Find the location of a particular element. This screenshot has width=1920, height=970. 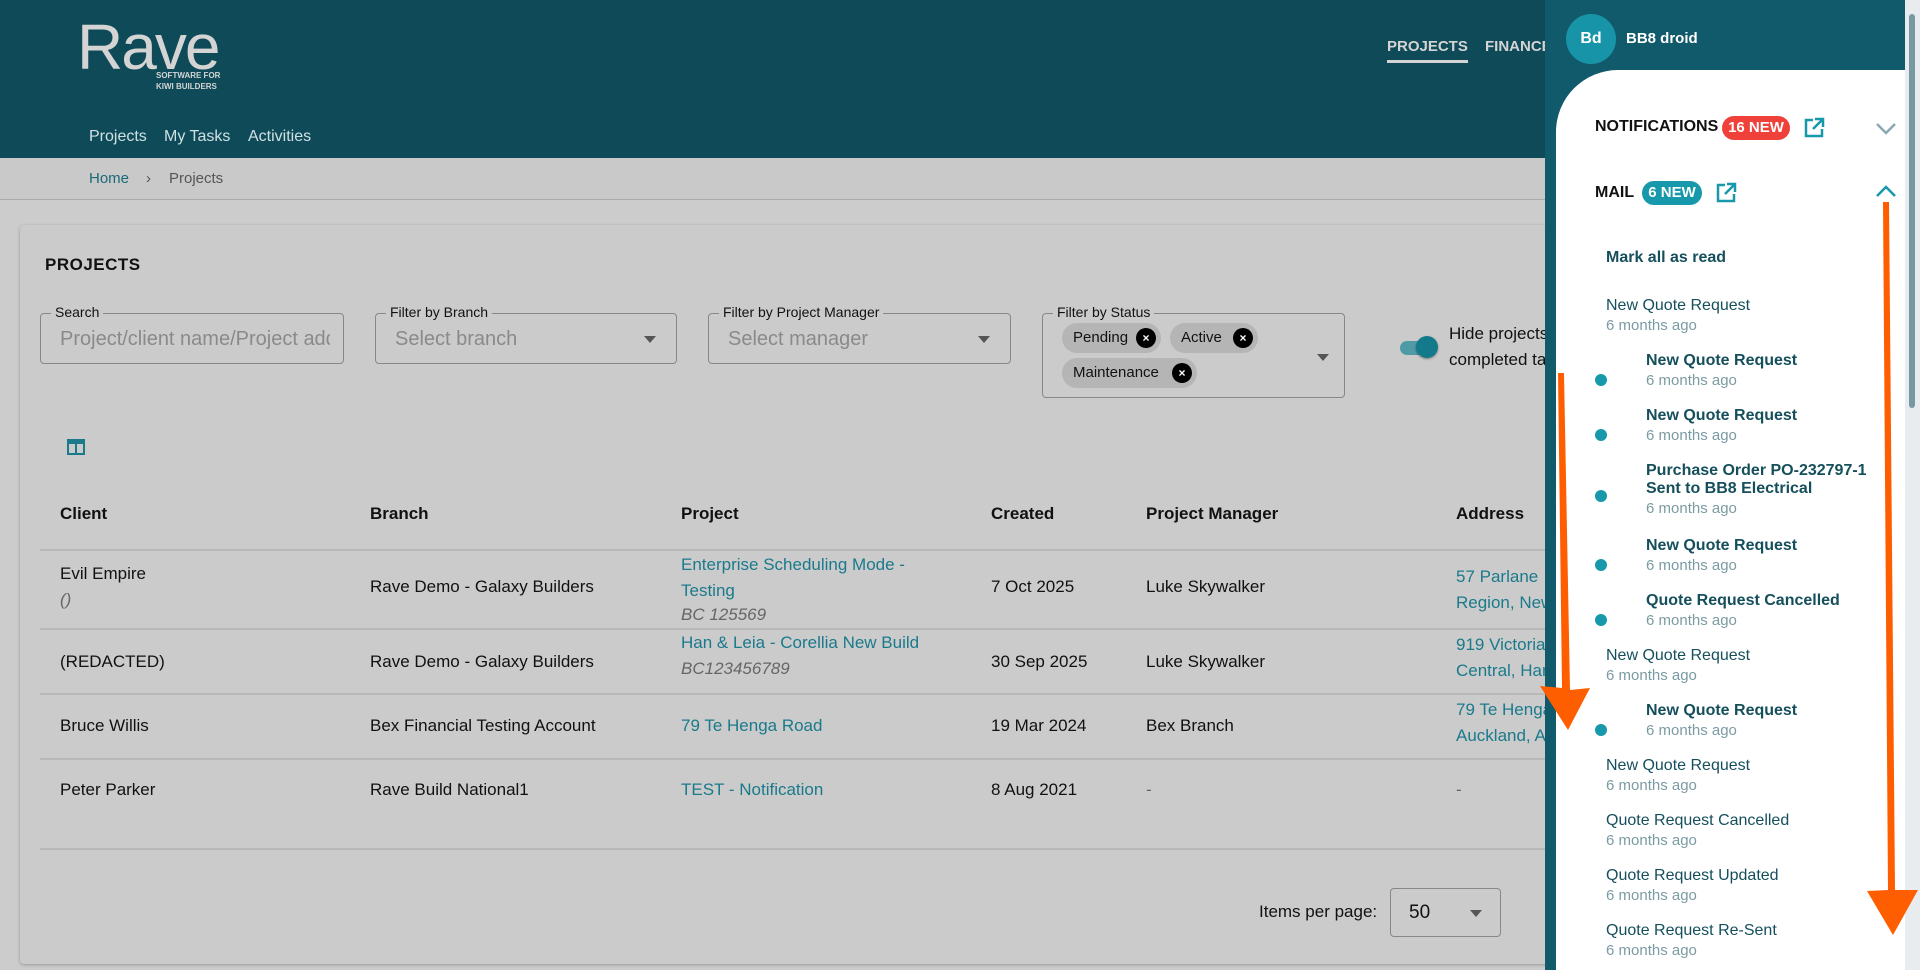

column-header-client: Client is located at coordinates (83, 514).